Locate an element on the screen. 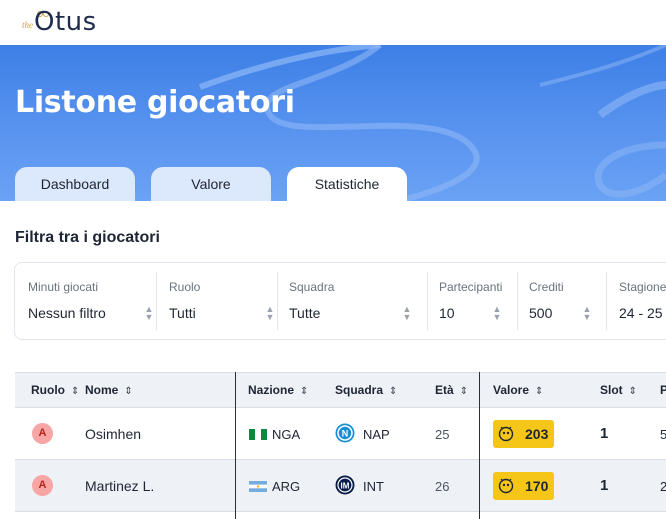  filter-ruolo: Ruolo Tutti ▲ ▼ is located at coordinates (224, 301).